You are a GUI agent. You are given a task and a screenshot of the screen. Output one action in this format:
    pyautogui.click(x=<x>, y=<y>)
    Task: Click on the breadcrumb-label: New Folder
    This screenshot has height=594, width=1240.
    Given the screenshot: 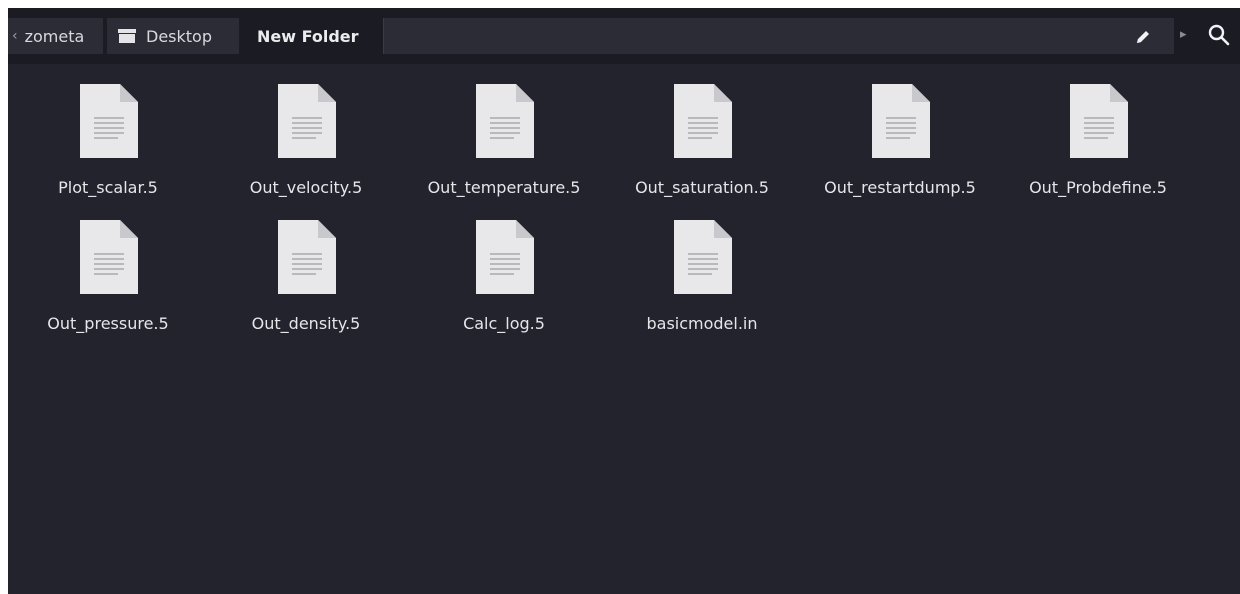 What is the action you would take?
    pyautogui.click(x=308, y=36)
    